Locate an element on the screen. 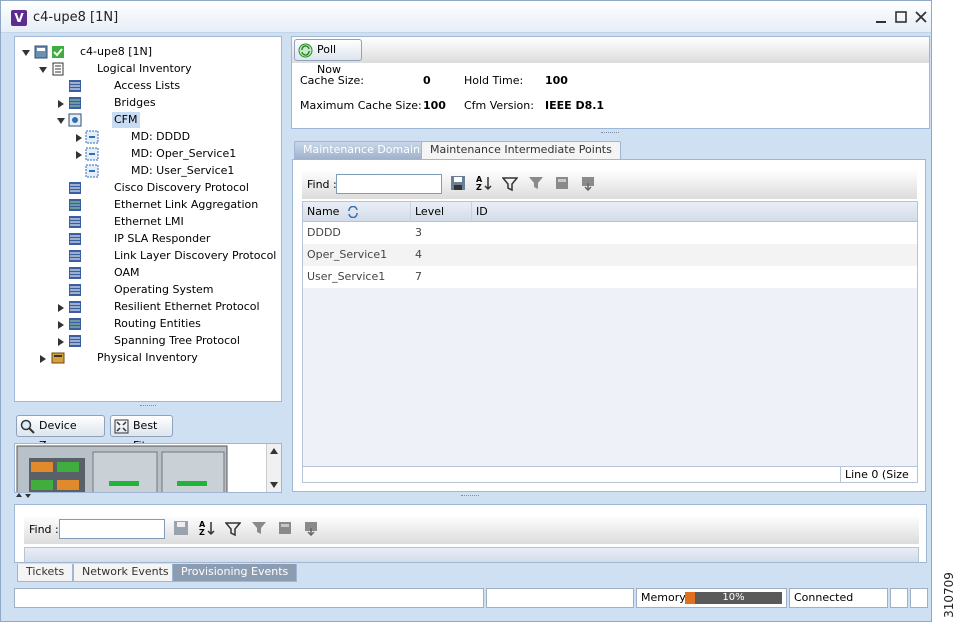 The width and height of the screenshot is (960, 622). tab-tickets: Tickets is located at coordinates (45, 573).